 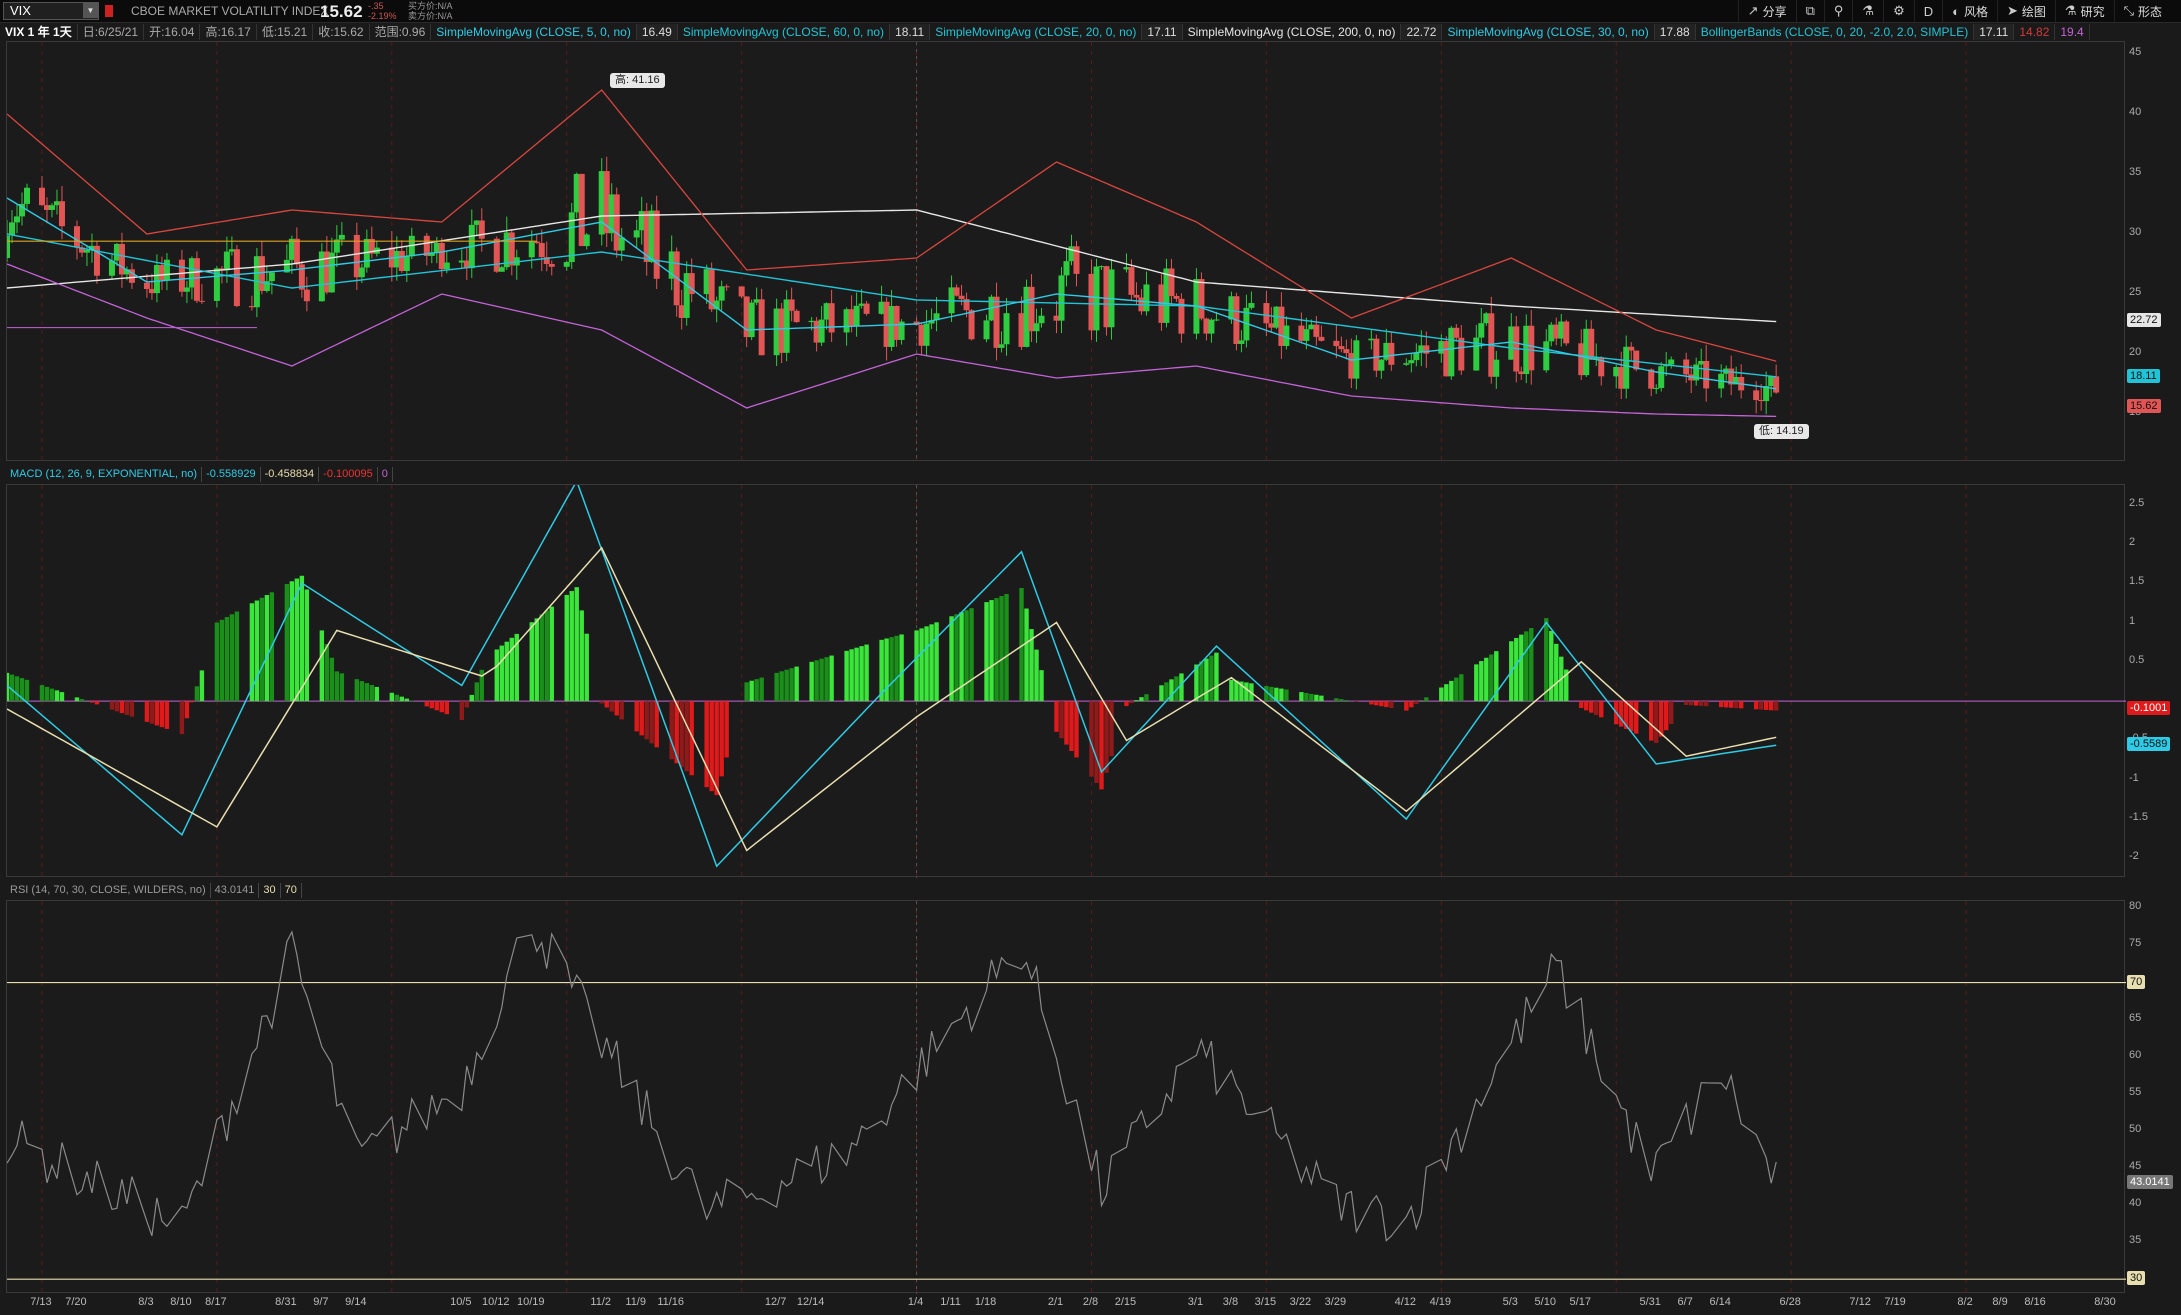 What do you see at coordinates (321, 1302) in the screenshot?
I see `time-tick-label: 9/7` at bounding box center [321, 1302].